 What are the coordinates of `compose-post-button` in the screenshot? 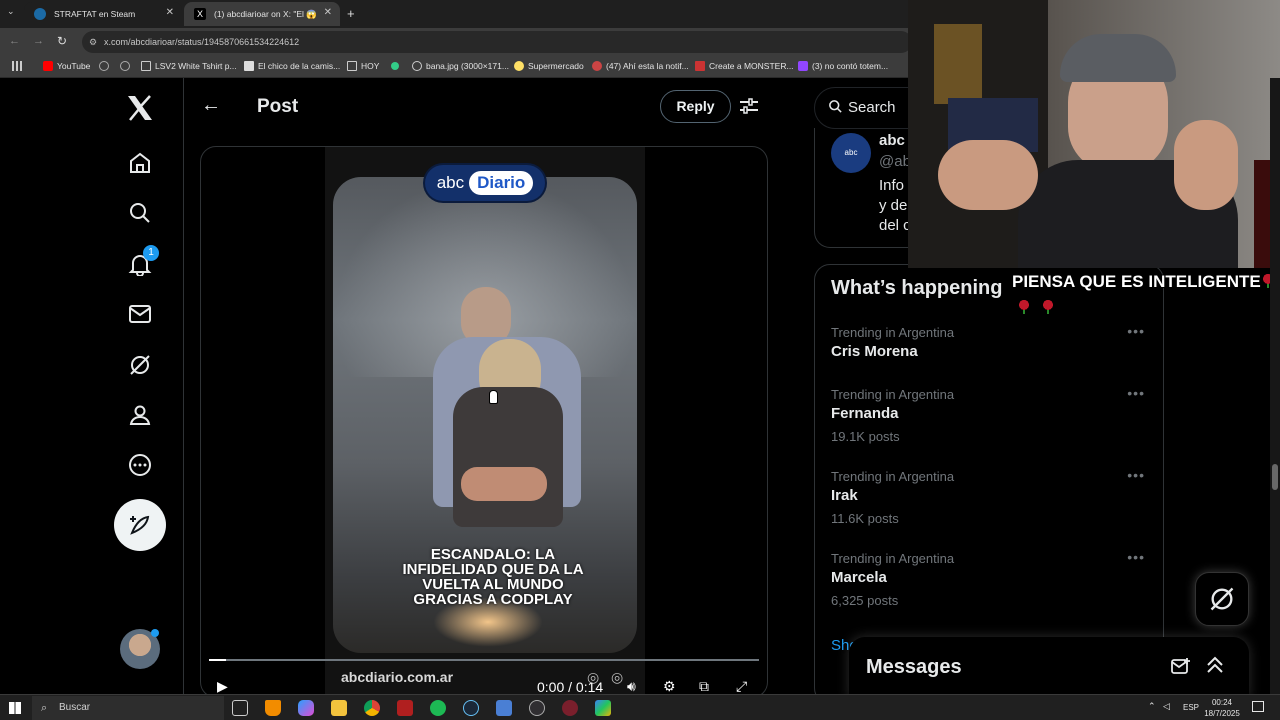 It's located at (140, 525).